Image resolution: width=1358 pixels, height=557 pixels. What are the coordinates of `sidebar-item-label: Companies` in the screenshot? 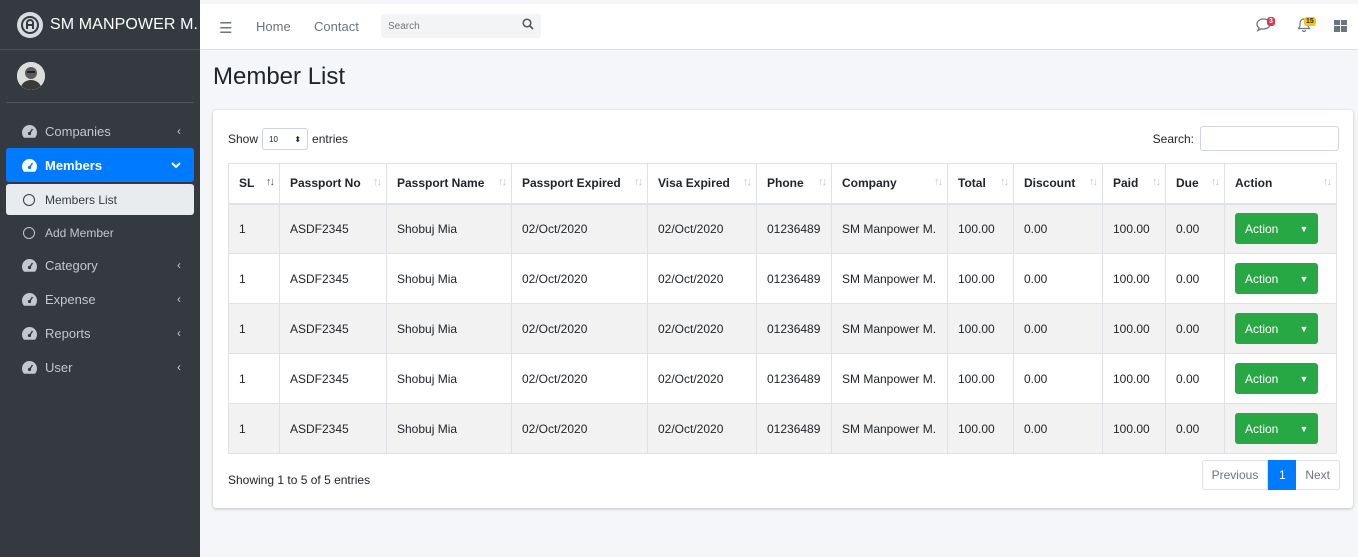 It's located at (78, 131).